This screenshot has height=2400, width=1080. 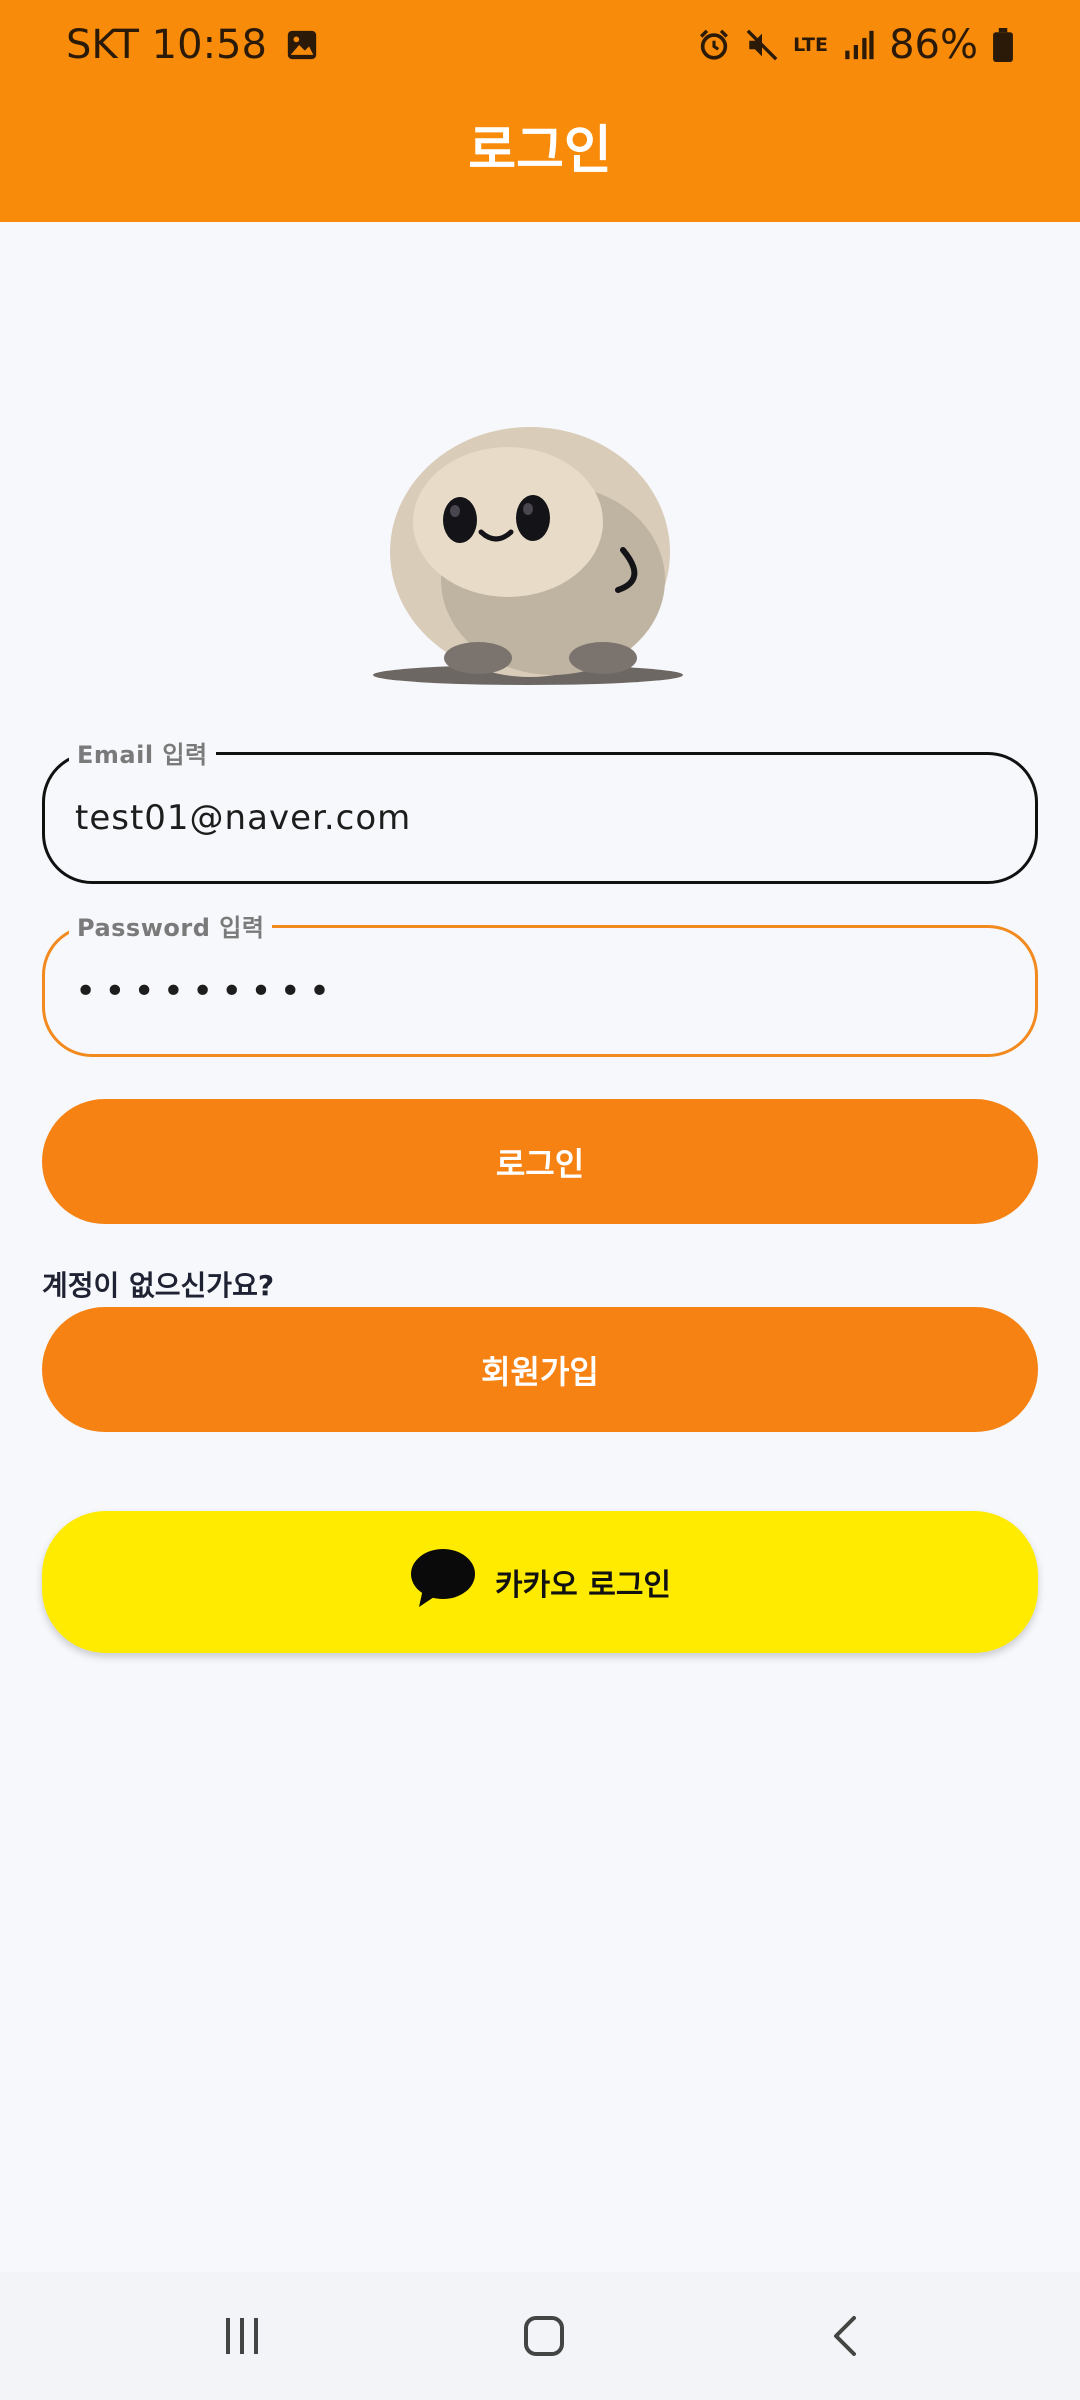 What do you see at coordinates (528, 556) in the screenshot?
I see `mascot-image` at bounding box center [528, 556].